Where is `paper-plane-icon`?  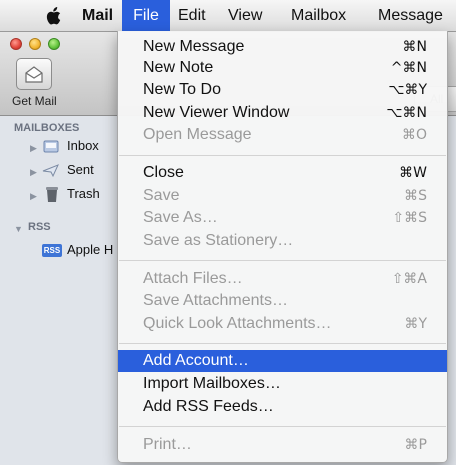 paper-plane-icon is located at coordinates (50, 171).